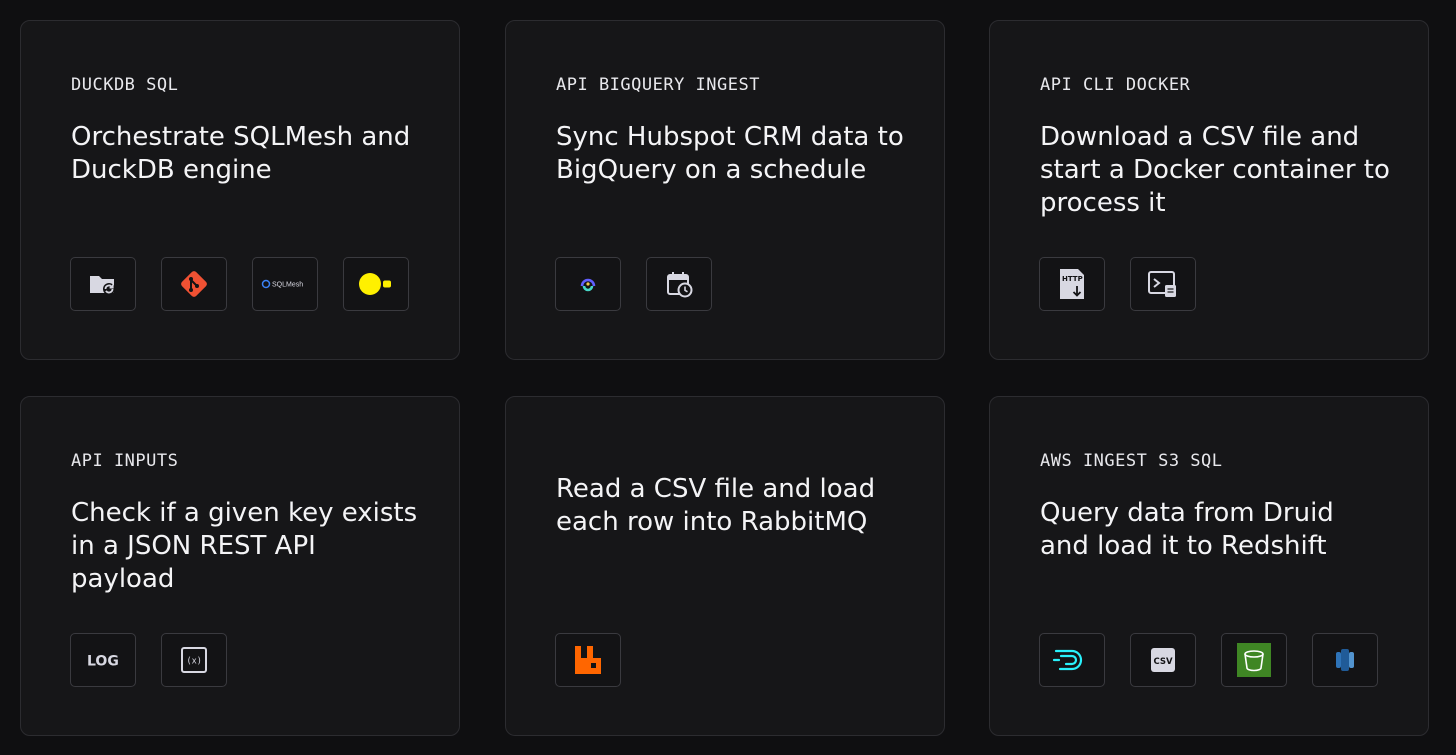 Image resolution: width=1456 pixels, height=755 pixels. I want to click on airbyte-logo-icon, so click(588, 284).